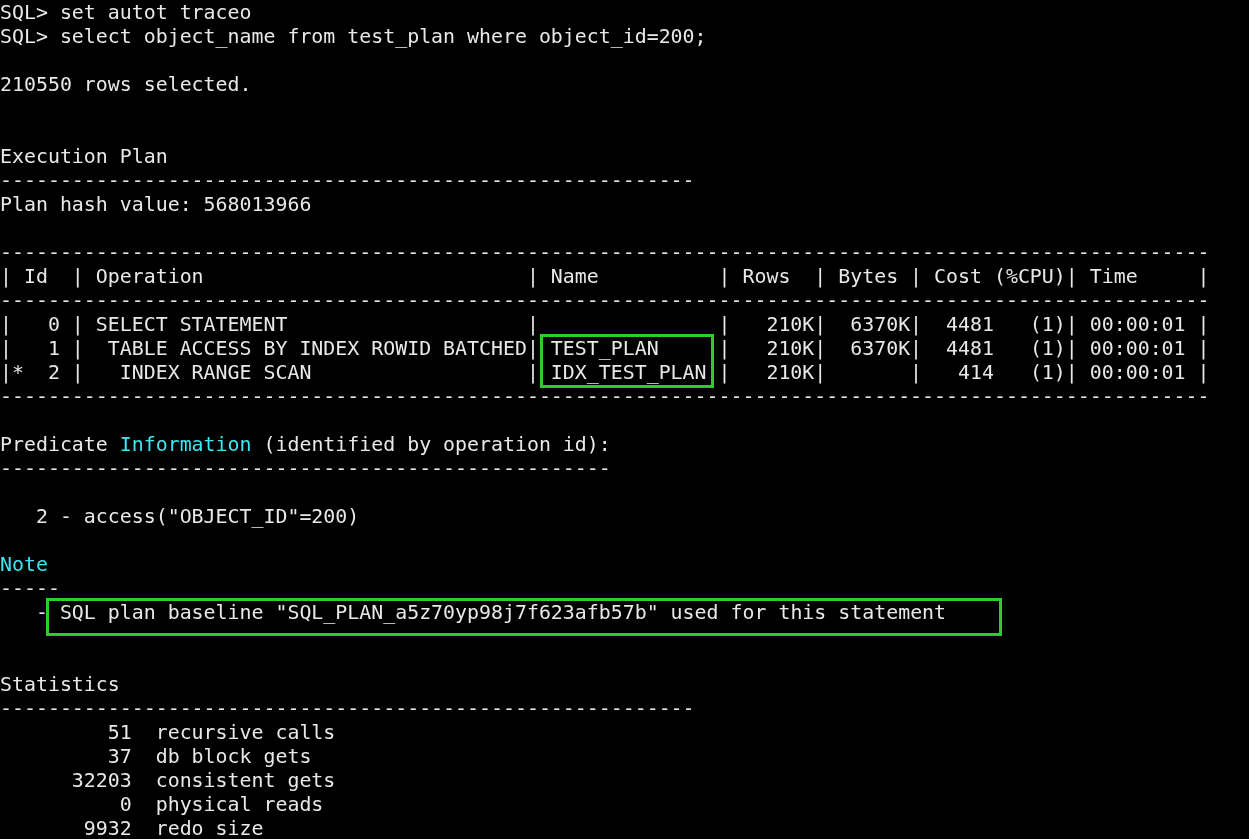  I want to click on terminal-line: SQL> set autot traceo, so click(126, 12).